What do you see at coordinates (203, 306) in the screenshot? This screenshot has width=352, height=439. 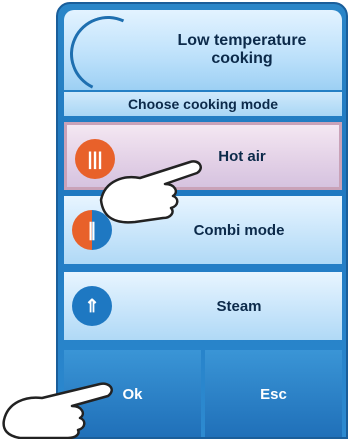 I see `mode-steam: ⇑ Steam` at bounding box center [203, 306].